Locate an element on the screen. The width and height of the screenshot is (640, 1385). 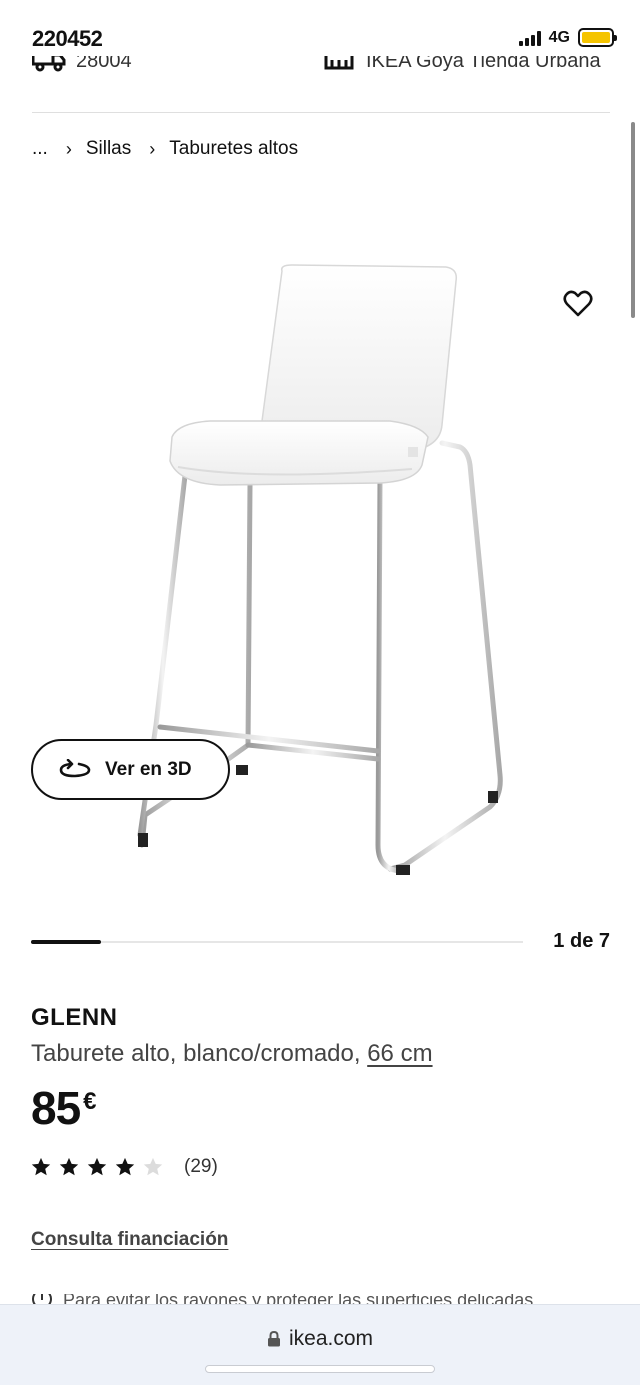
heart-icon is located at coordinates (578, 303).